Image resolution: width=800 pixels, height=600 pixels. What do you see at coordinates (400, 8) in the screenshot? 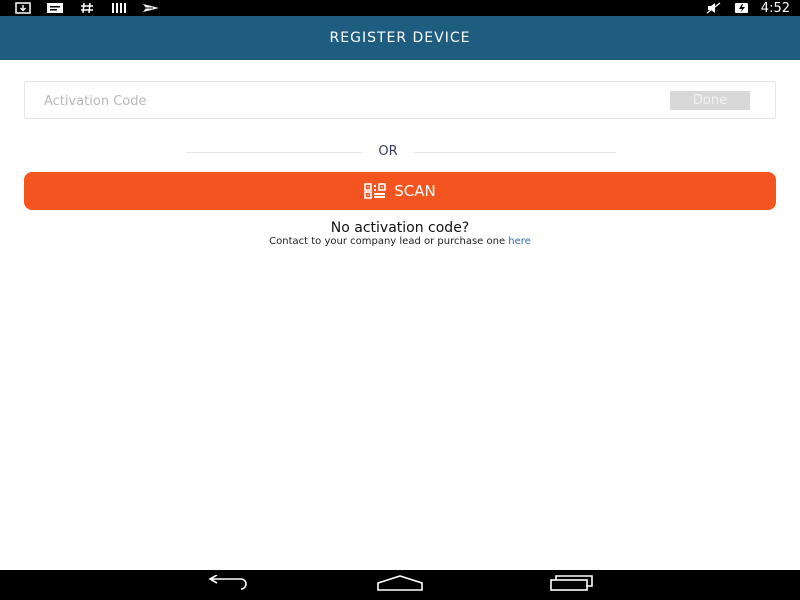
I see `status-bar: 4:52` at bounding box center [400, 8].